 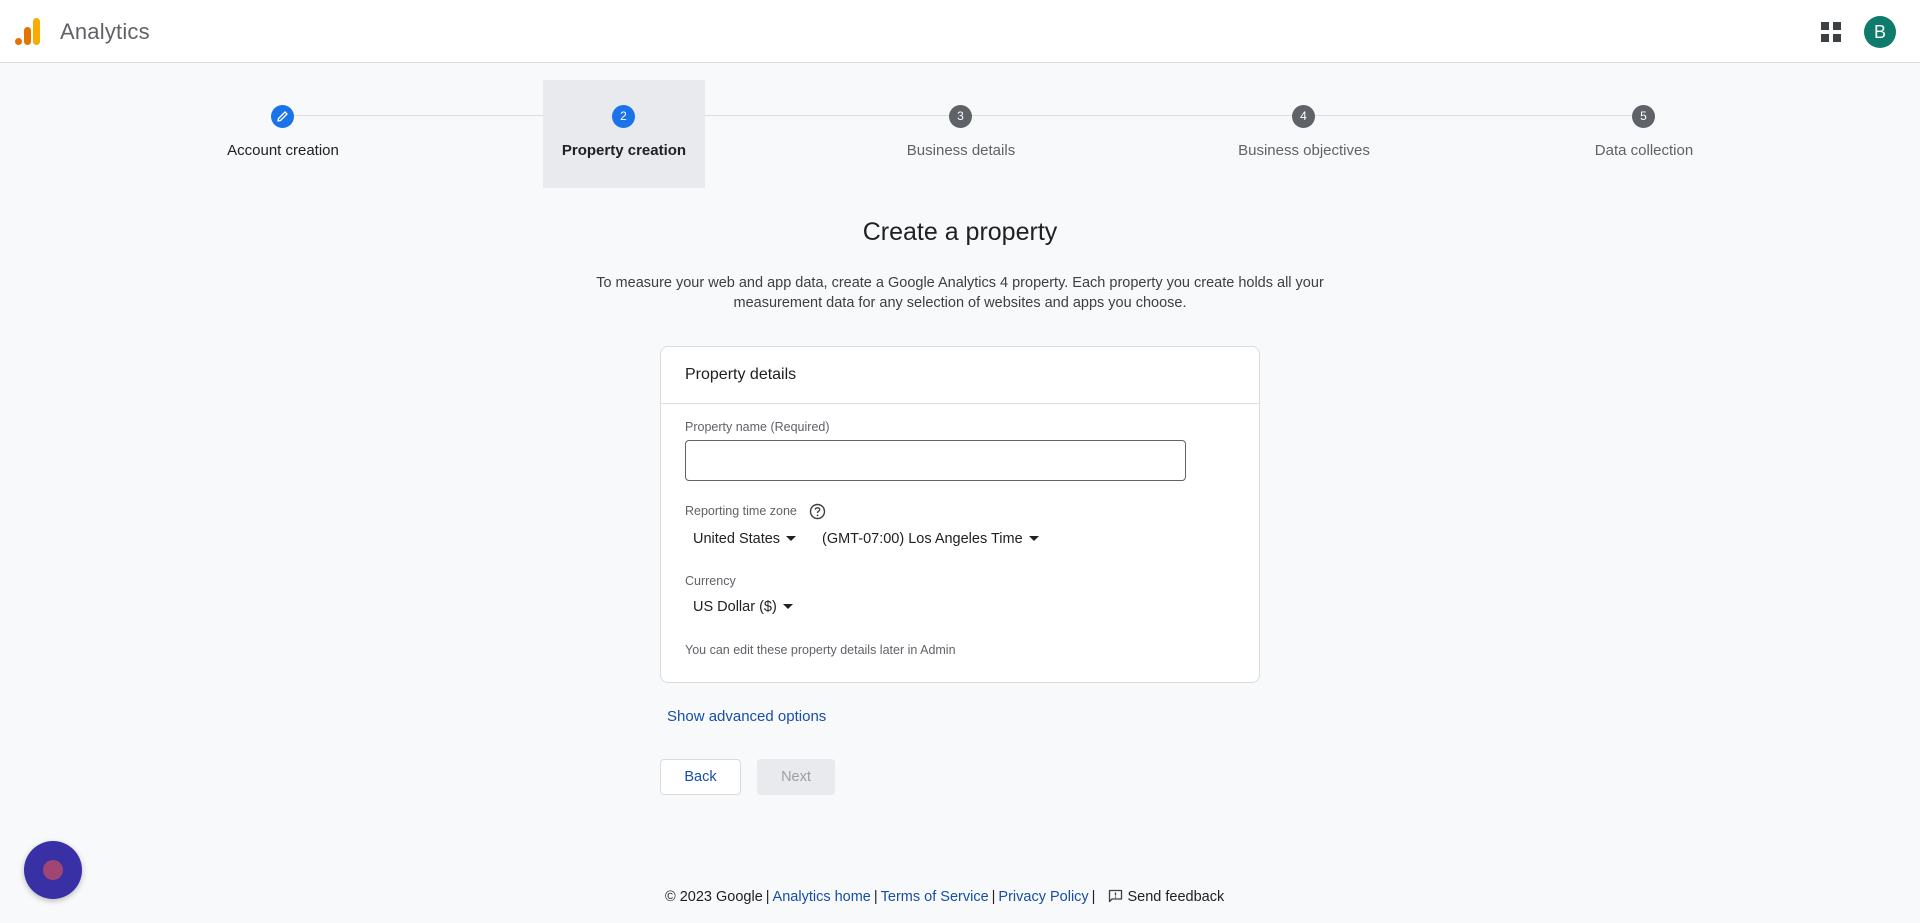 I want to click on back-button: Back, so click(x=700, y=777).